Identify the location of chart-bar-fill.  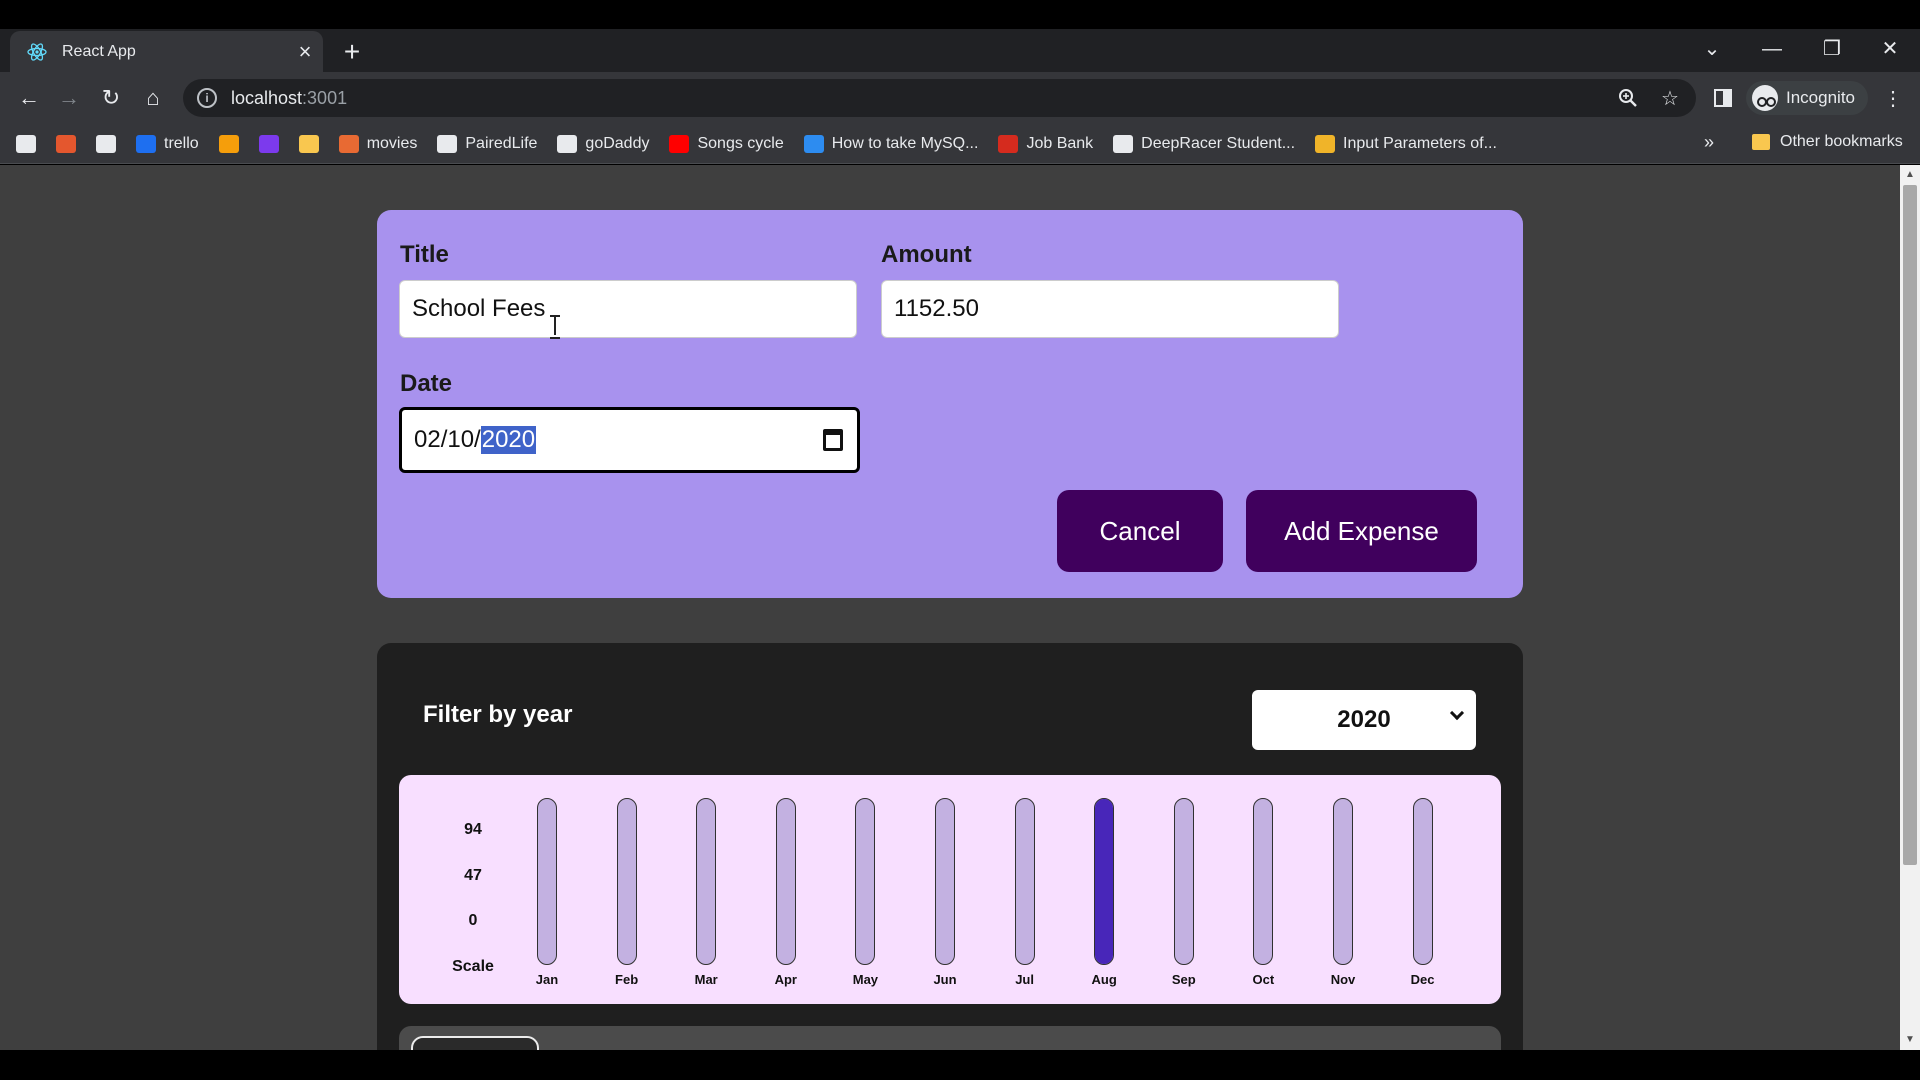
(1104, 881).